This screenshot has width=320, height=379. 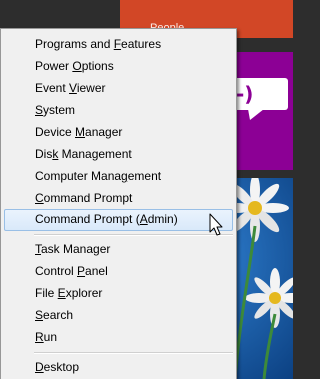 What do you see at coordinates (118, 155) in the screenshot?
I see `menu-item-disk-management: Disk Management` at bounding box center [118, 155].